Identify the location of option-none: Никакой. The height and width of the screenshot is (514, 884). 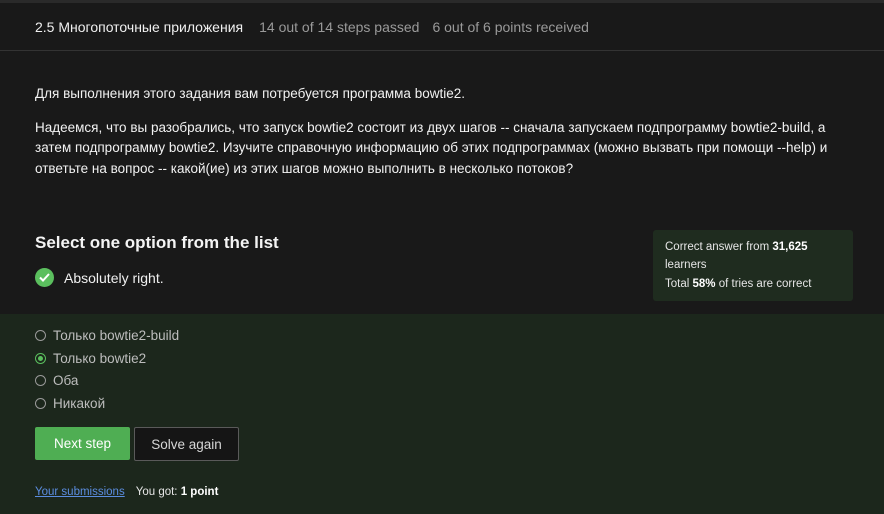
(70, 403).